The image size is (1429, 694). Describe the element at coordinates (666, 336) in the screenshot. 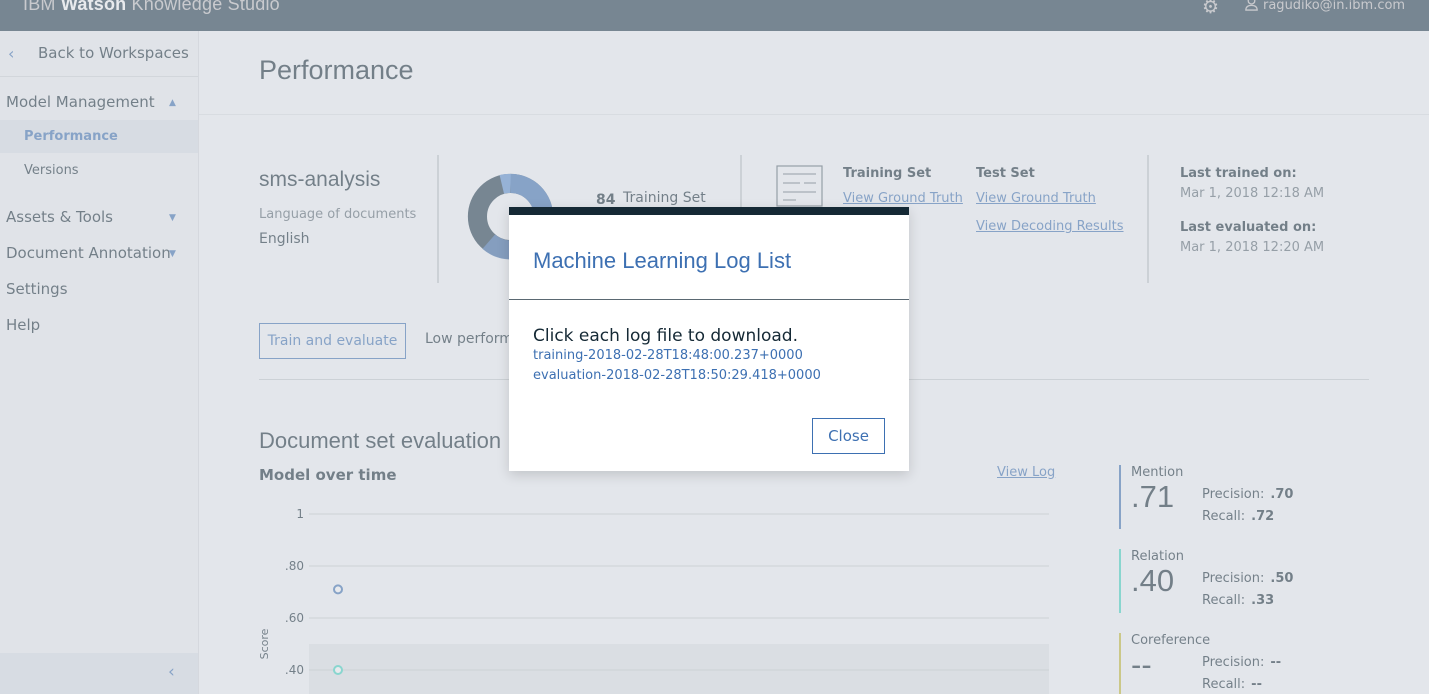

I see `modal-instruction: Click each log file to download.` at that location.